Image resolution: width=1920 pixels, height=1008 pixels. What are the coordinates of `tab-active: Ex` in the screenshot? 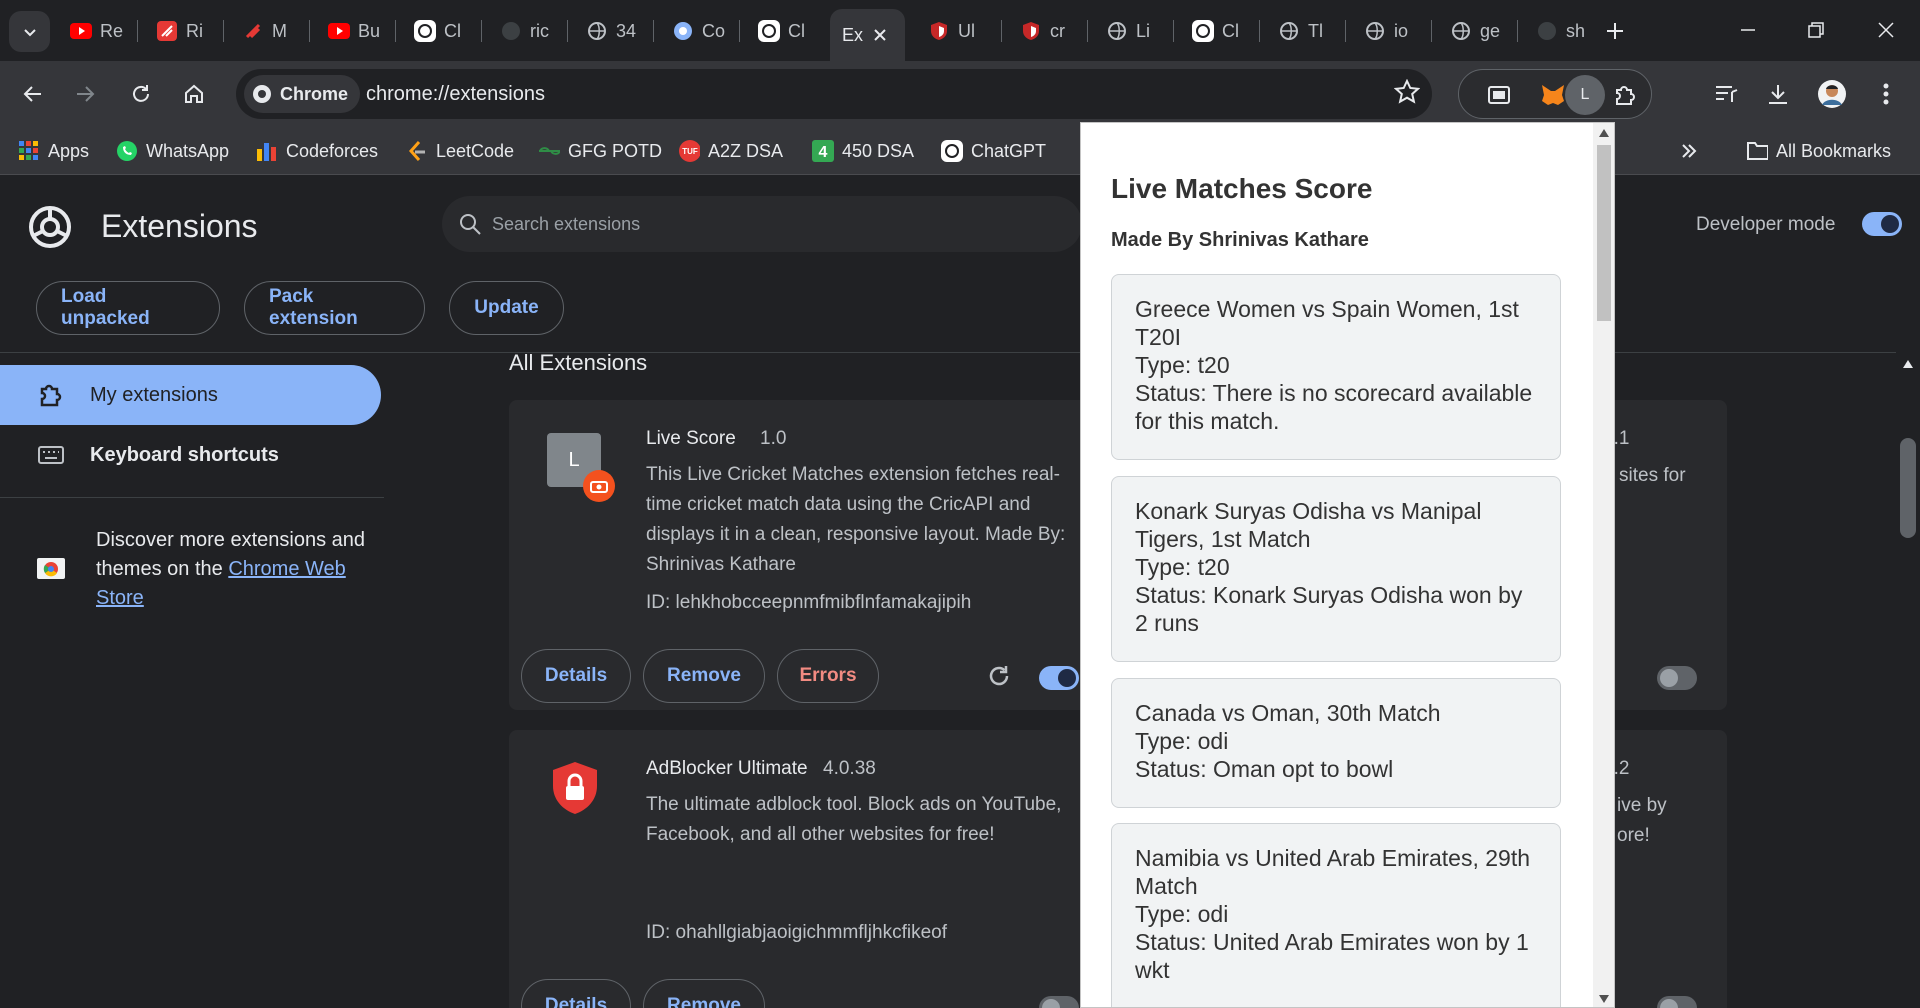 It's located at (867, 35).